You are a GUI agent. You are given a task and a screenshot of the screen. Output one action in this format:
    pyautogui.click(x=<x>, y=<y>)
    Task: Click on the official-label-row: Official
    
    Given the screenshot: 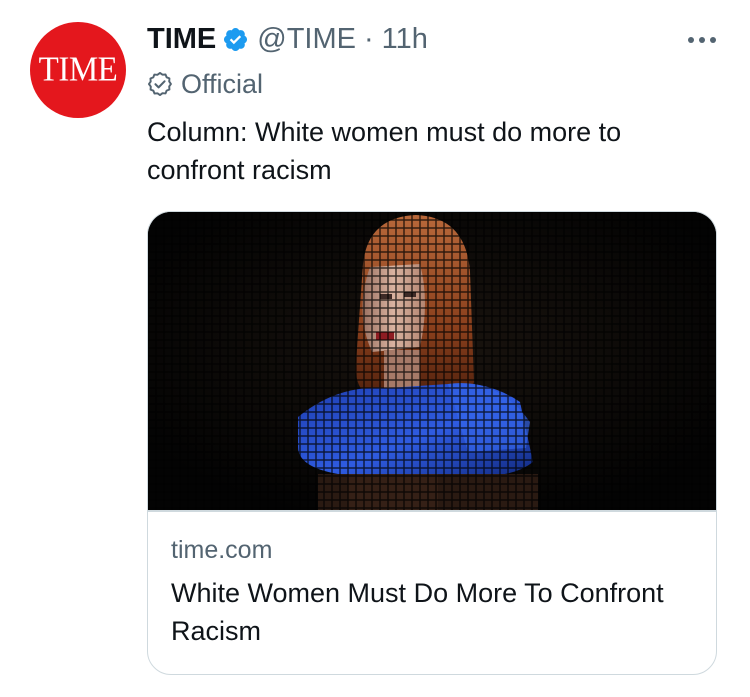 What is the action you would take?
    pyautogui.click(x=205, y=84)
    